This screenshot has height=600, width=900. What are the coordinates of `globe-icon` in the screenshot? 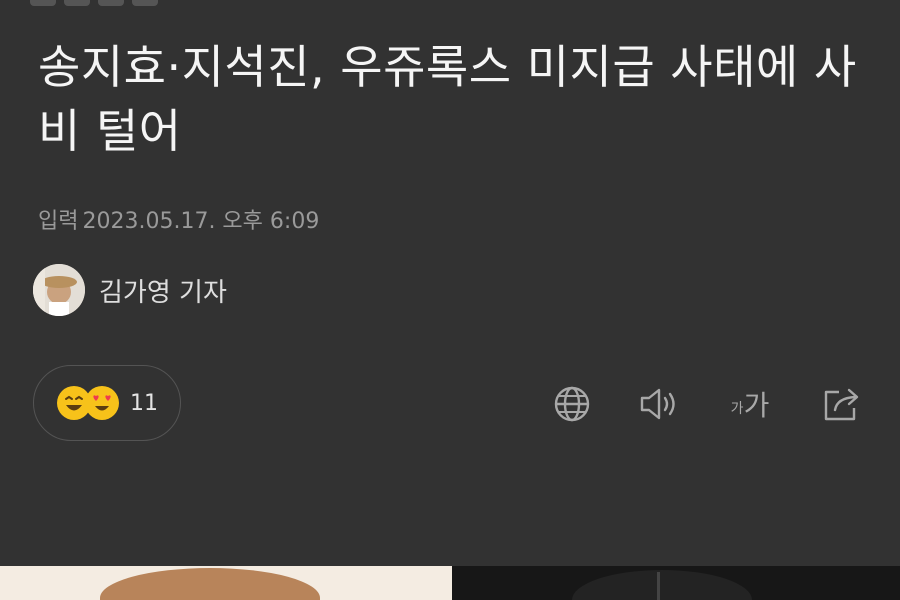 It's located at (572, 404).